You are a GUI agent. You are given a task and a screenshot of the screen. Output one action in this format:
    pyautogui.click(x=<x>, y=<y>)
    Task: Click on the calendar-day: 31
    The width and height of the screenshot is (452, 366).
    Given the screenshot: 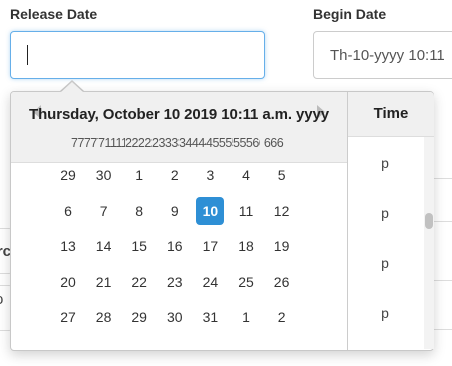 What is the action you would take?
    pyautogui.click(x=210, y=317)
    